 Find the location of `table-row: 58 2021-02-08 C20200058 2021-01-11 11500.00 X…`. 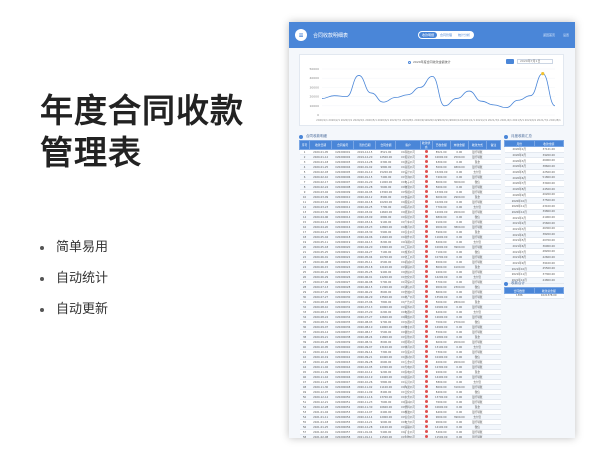

table-row: 58 2021-02-08 C20200058 2021-01-11 11500.00 X… is located at coordinates (400, 436).